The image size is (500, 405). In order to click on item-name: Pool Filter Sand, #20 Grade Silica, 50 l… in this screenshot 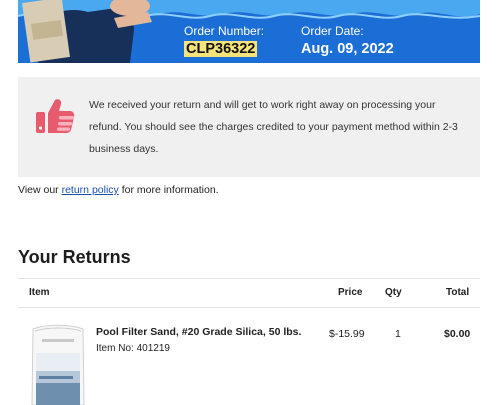, I will do `click(199, 332)`.